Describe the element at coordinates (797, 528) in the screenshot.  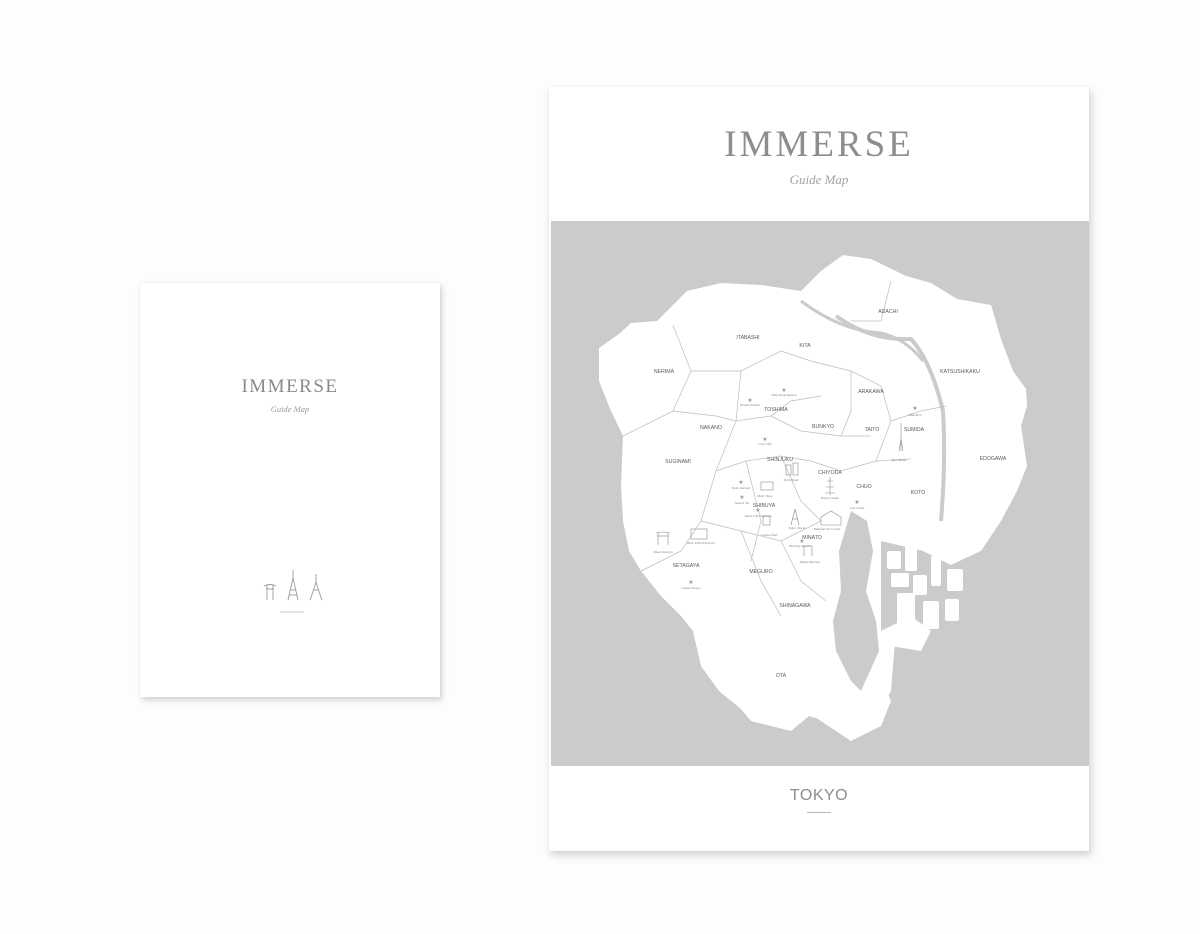
I see `spot-tokyo-tower: Tokyo Tower` at that location.